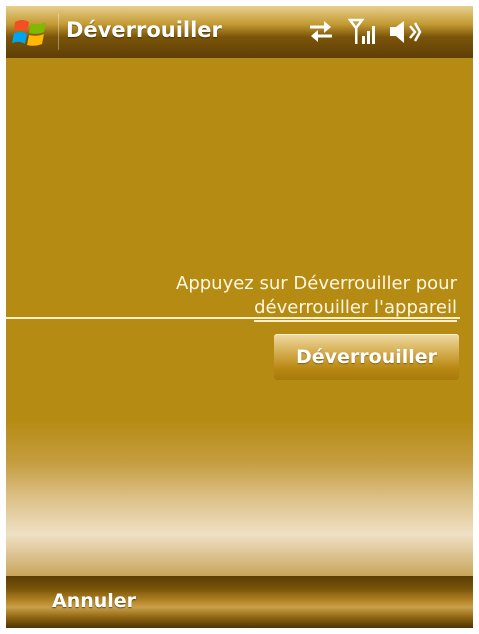  Describe the element at coordinates (239, 602) in the screenshot. I see `softkey-bar: Annuler` at that location.